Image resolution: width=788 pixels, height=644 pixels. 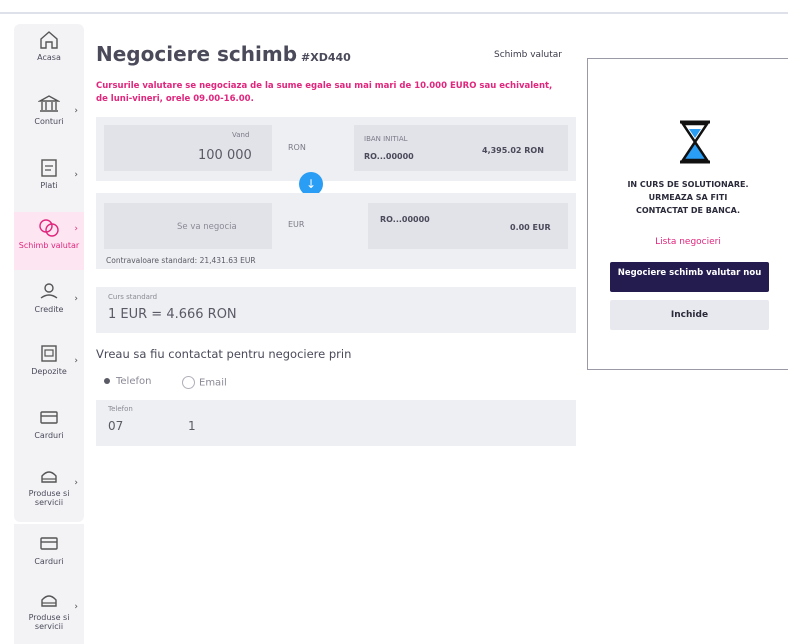 What do you see at coordinates (49, 119) in the screenshot?
I see `sidebar-item-conturi: Conturi ›` at bounding box center [49, 119].